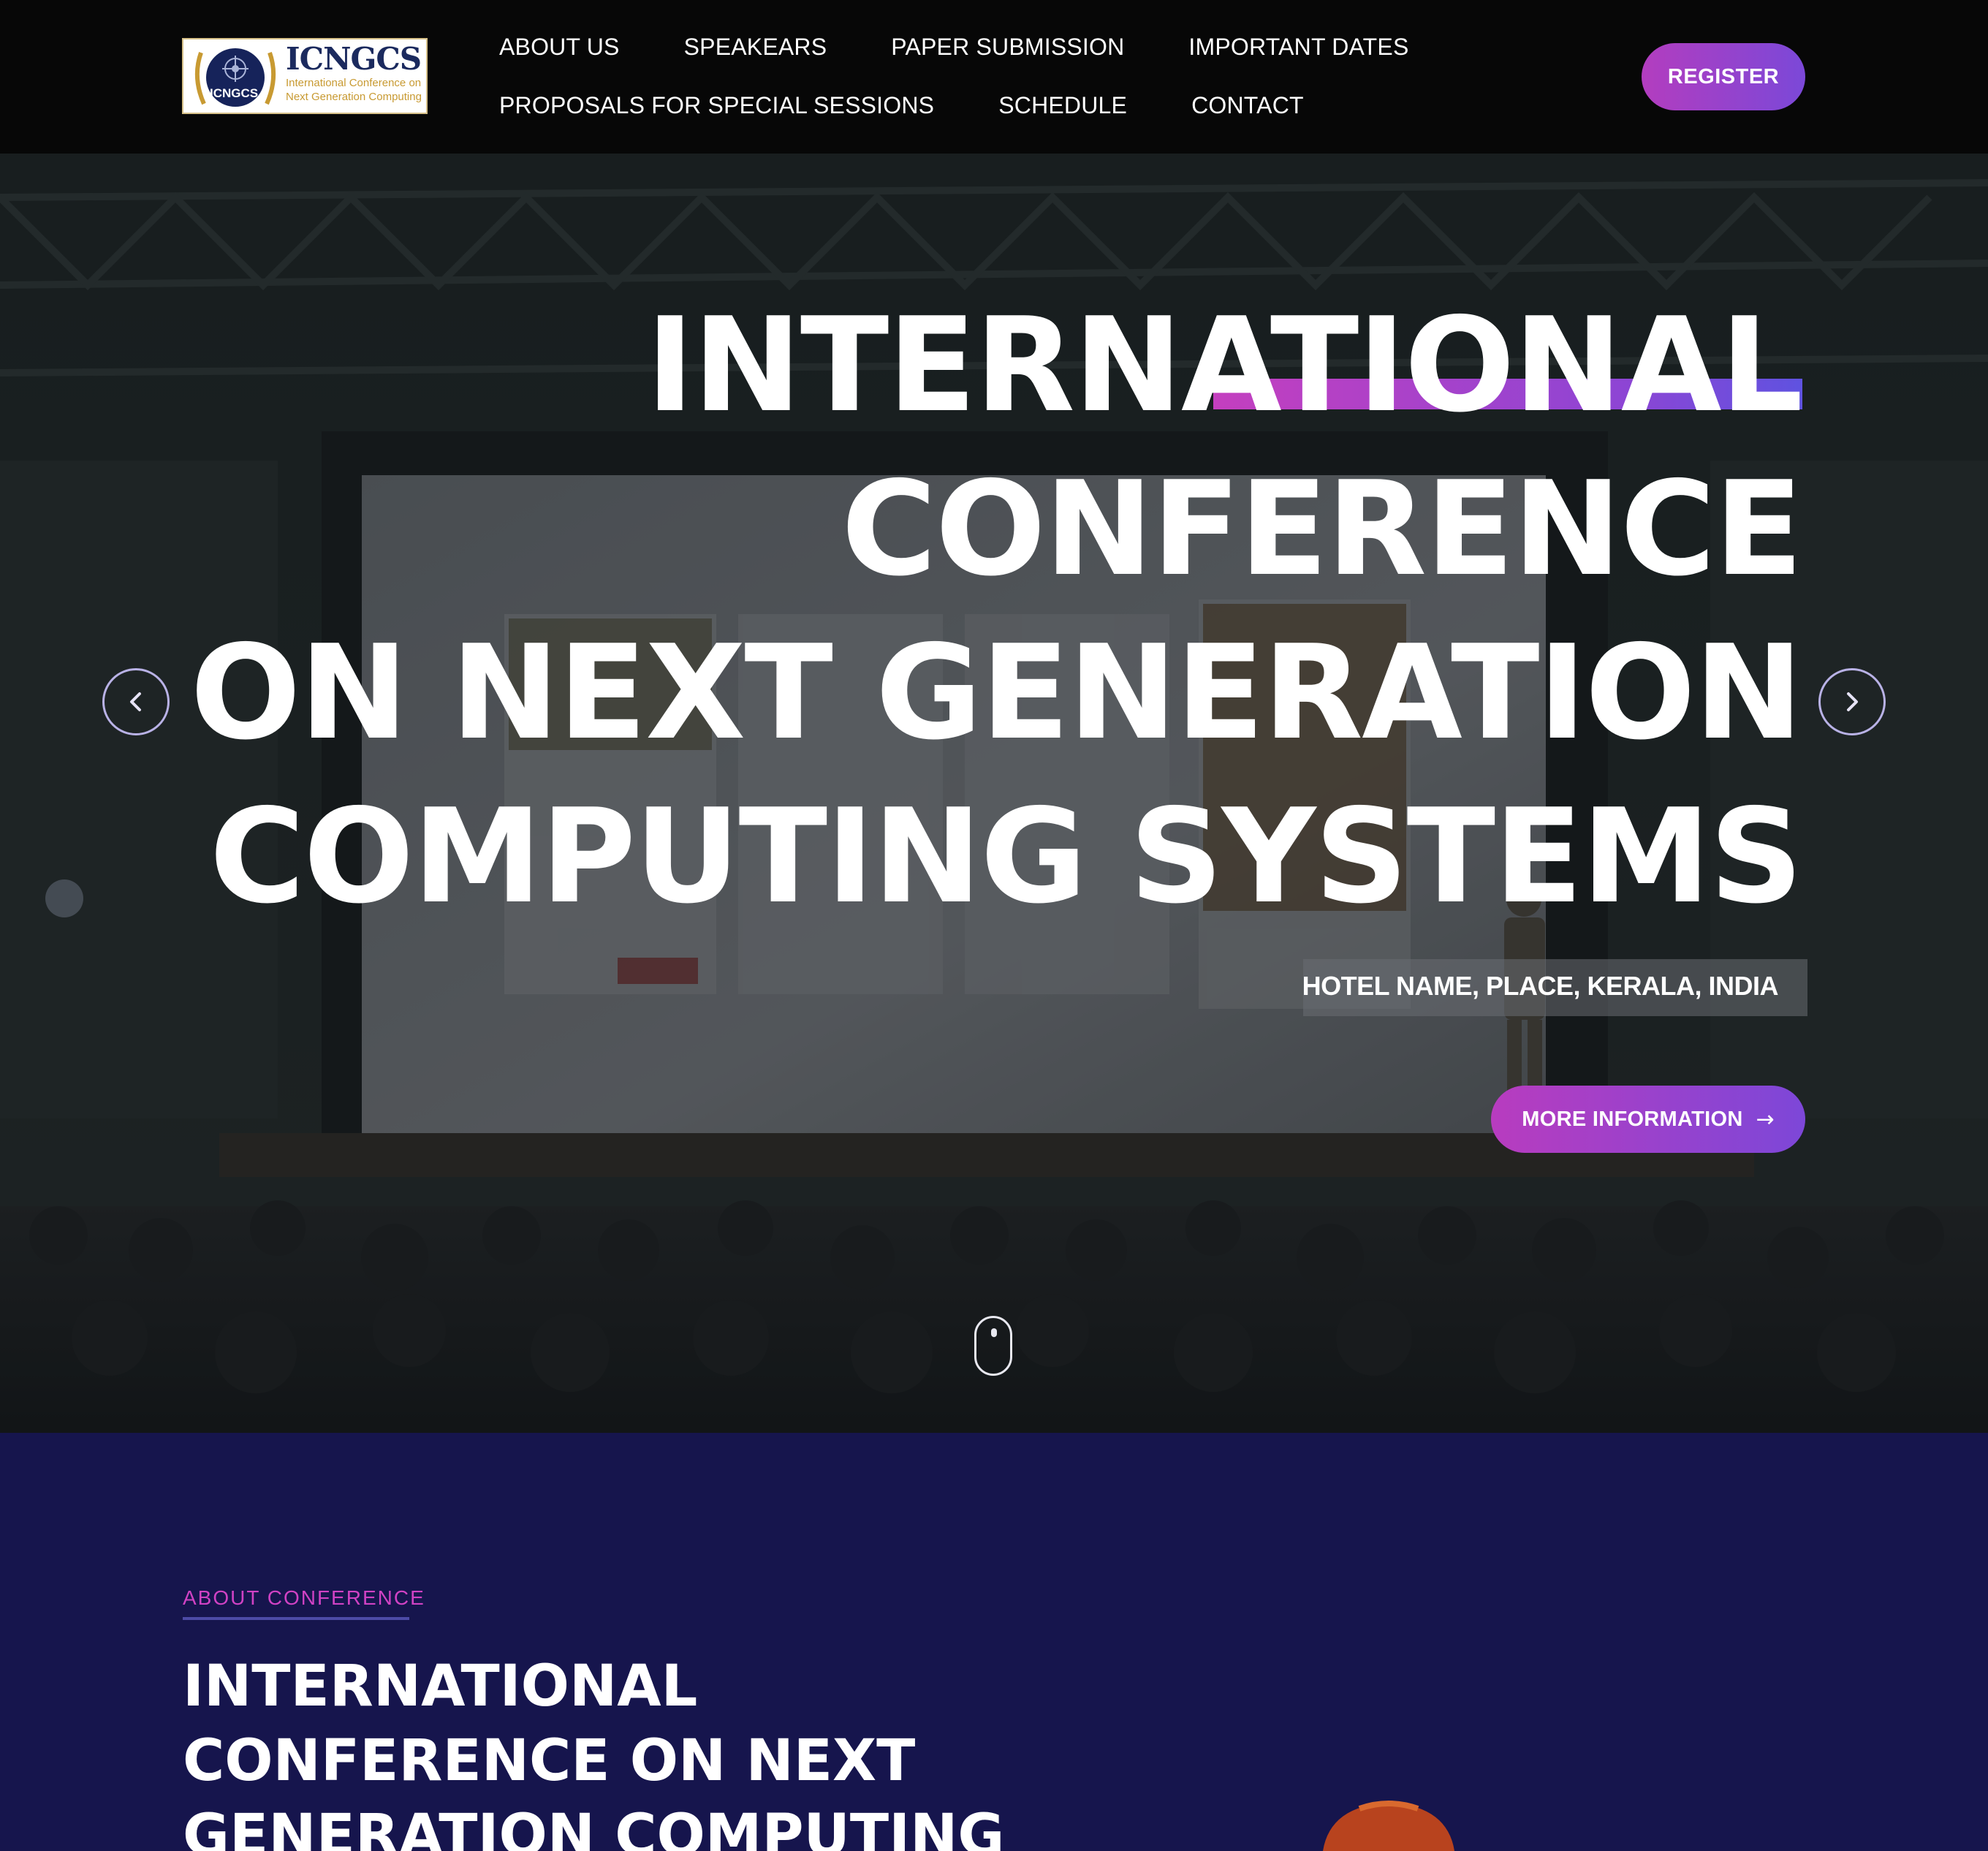 Image resolution: width=1988 pixels, height=1851 pixels. I want to click on register-button: REGISTER, so click(1723, 76).